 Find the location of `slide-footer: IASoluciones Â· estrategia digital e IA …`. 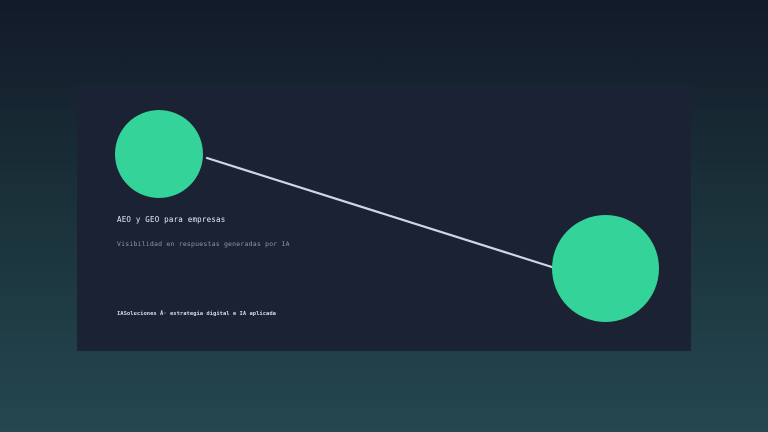

slide-footer: IASoluciones Â· estrategia digital e IA … is located at coordinates (196, 314).